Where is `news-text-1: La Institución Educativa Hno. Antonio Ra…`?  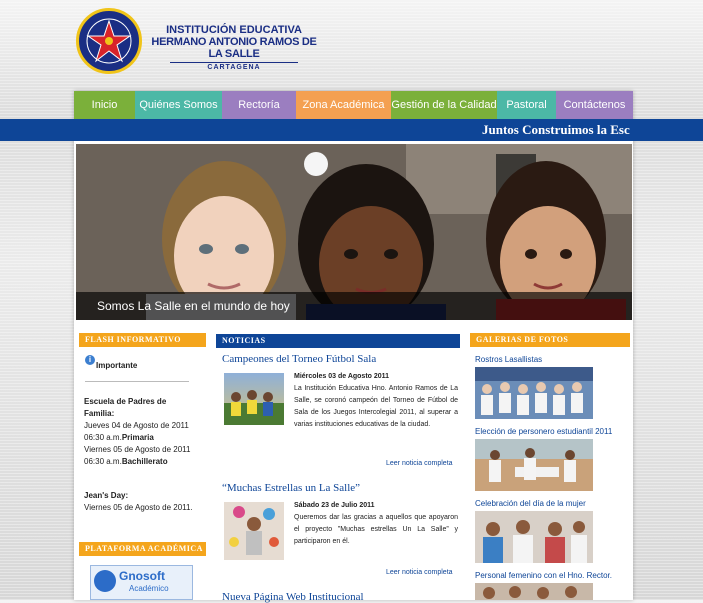
news-text-1: La Institución Educativa Hno. Antonio Ra… is located at coordinates (376, 406).